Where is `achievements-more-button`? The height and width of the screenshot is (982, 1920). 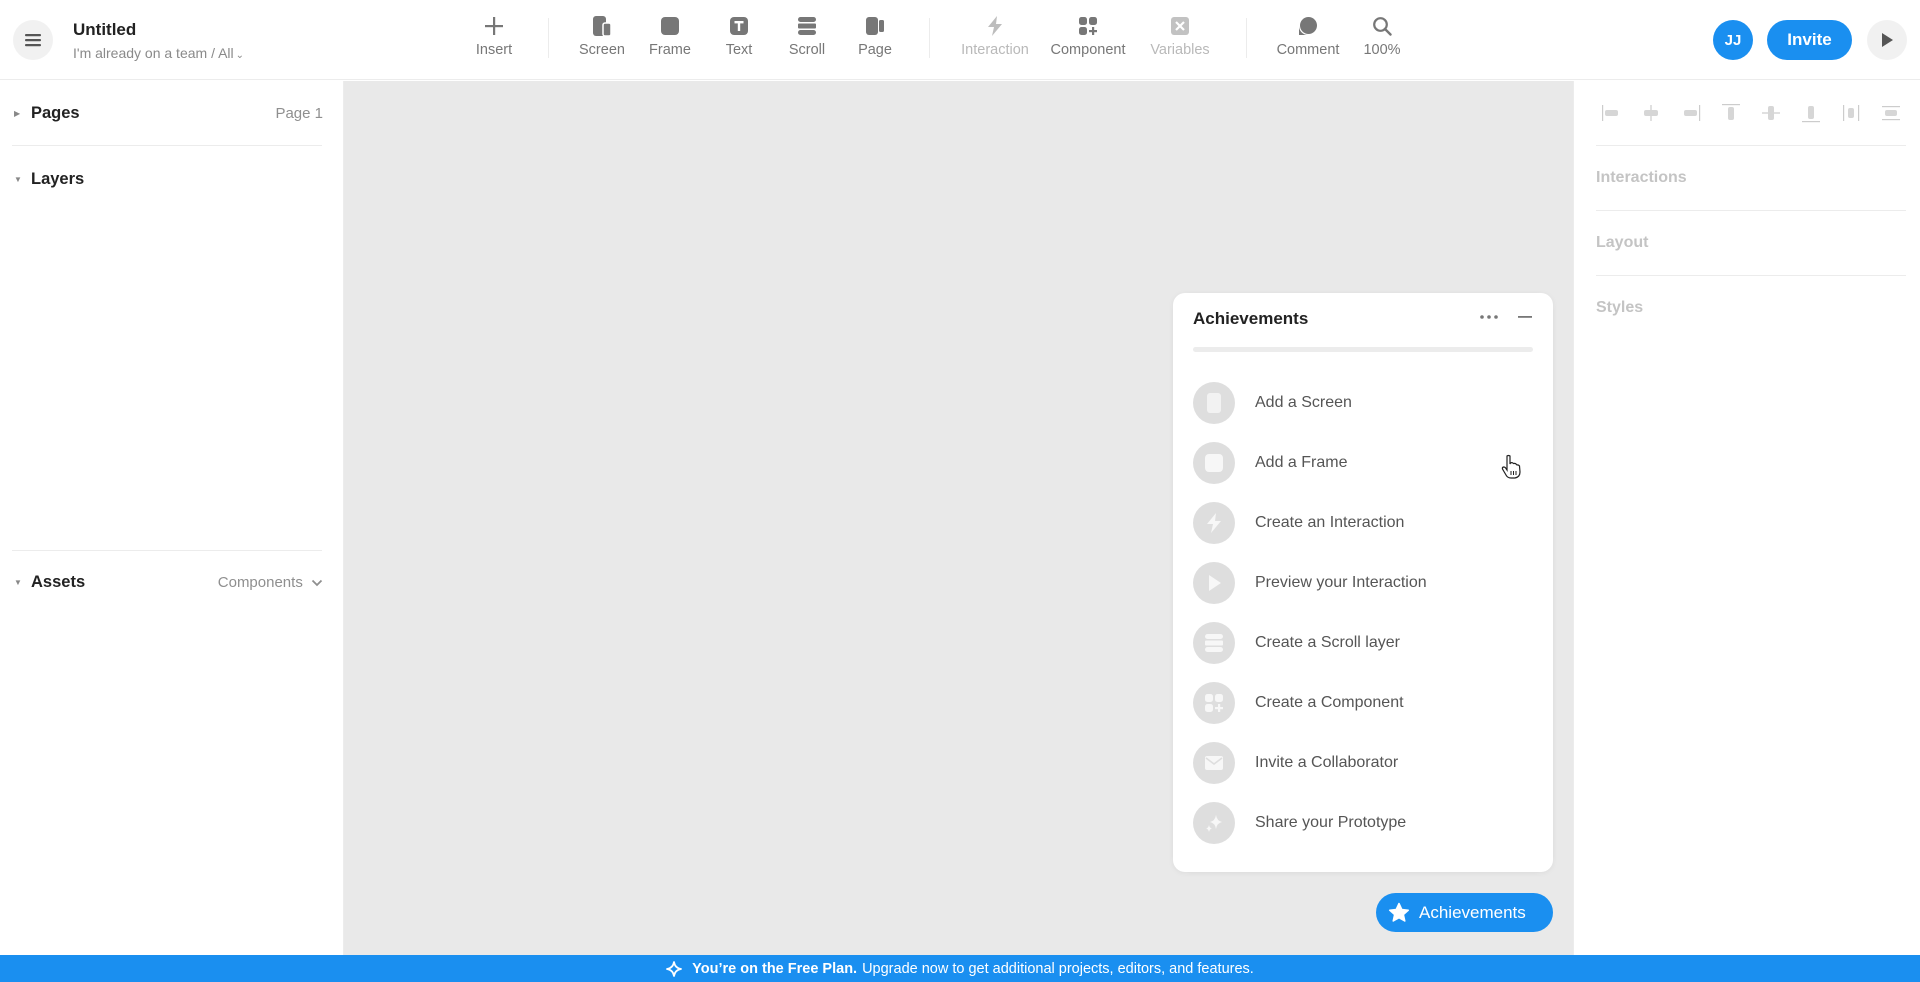
achievements-more-button is located at coordinates (1489, 317).